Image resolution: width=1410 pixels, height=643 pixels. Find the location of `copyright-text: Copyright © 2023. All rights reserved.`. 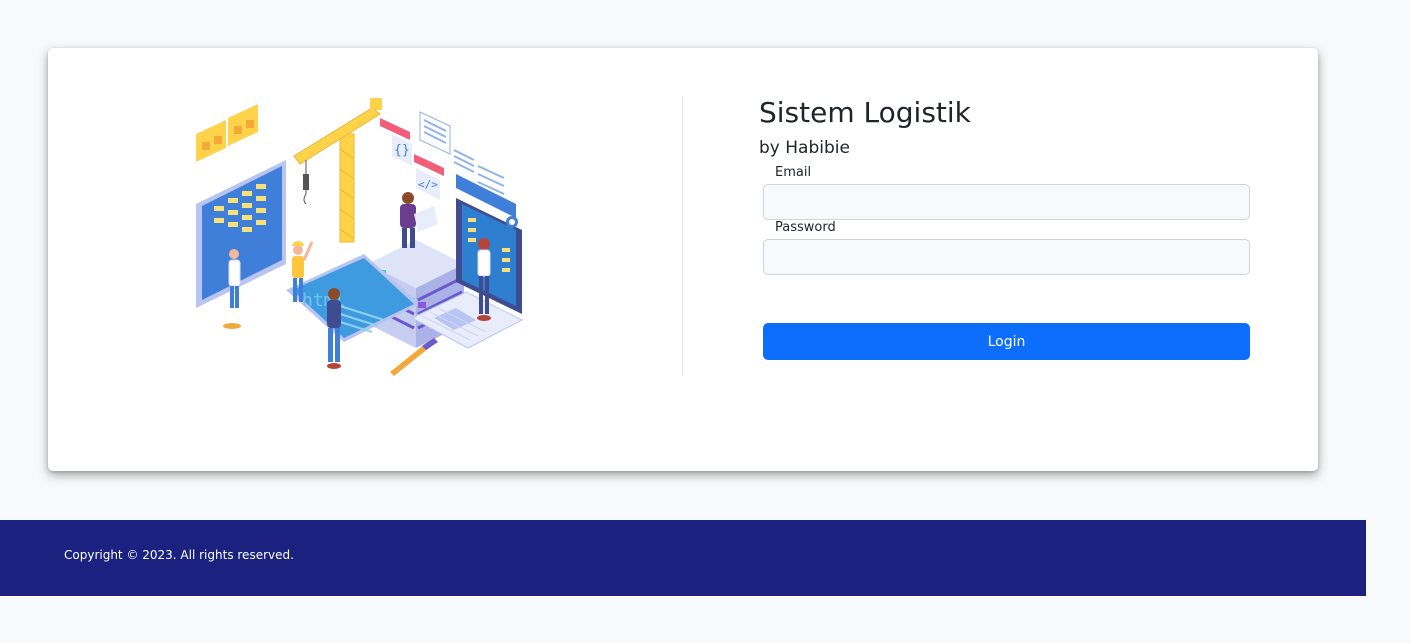

copyright-text: Copyright © 2023. All rights reserved. is located at coordinates (179, 555).